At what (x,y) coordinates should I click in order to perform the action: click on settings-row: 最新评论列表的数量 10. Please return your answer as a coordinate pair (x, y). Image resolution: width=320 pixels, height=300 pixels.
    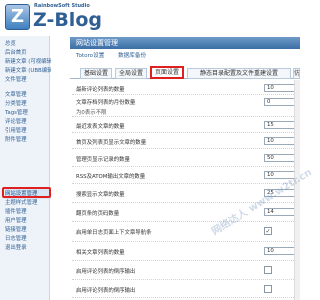
    Looking at the image, I should click on (186, 88).